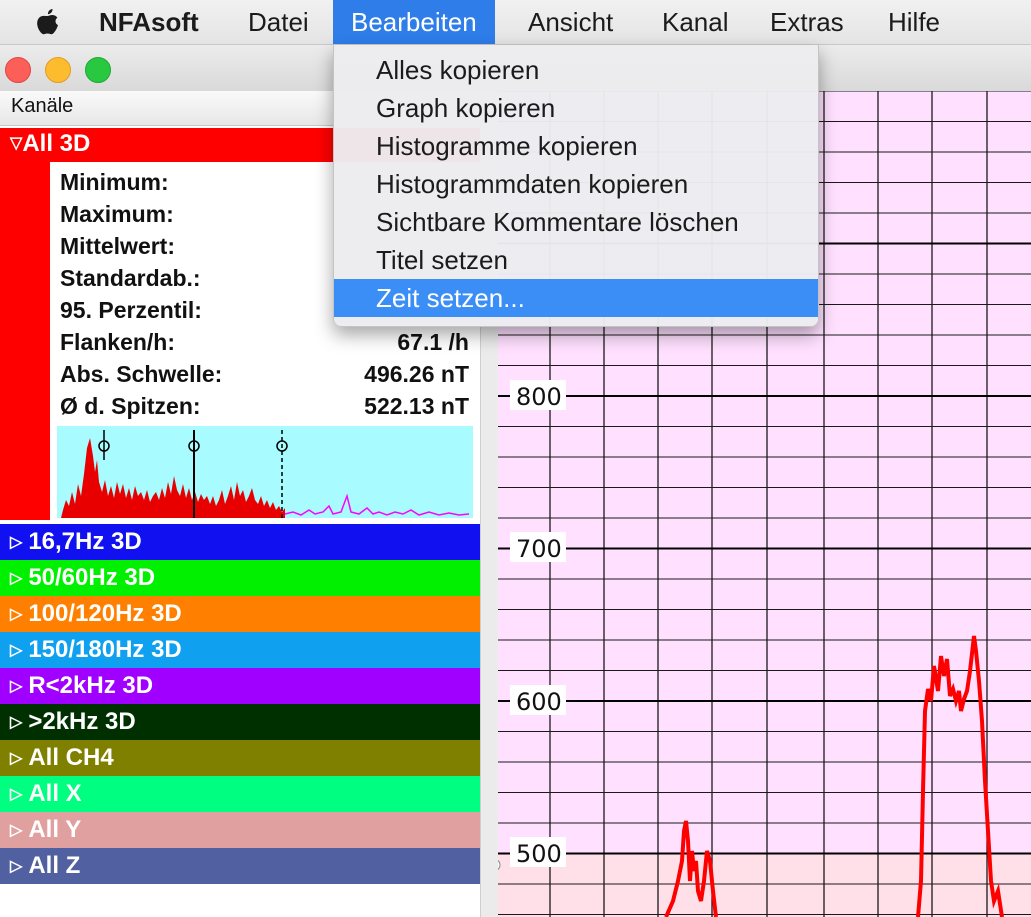 This screenshot has height=917, width=1031. What do you see at coordinates (240, 794) in the screenshot?
I see `channel-row: ▷ All X` at bounding box center [240, 794].